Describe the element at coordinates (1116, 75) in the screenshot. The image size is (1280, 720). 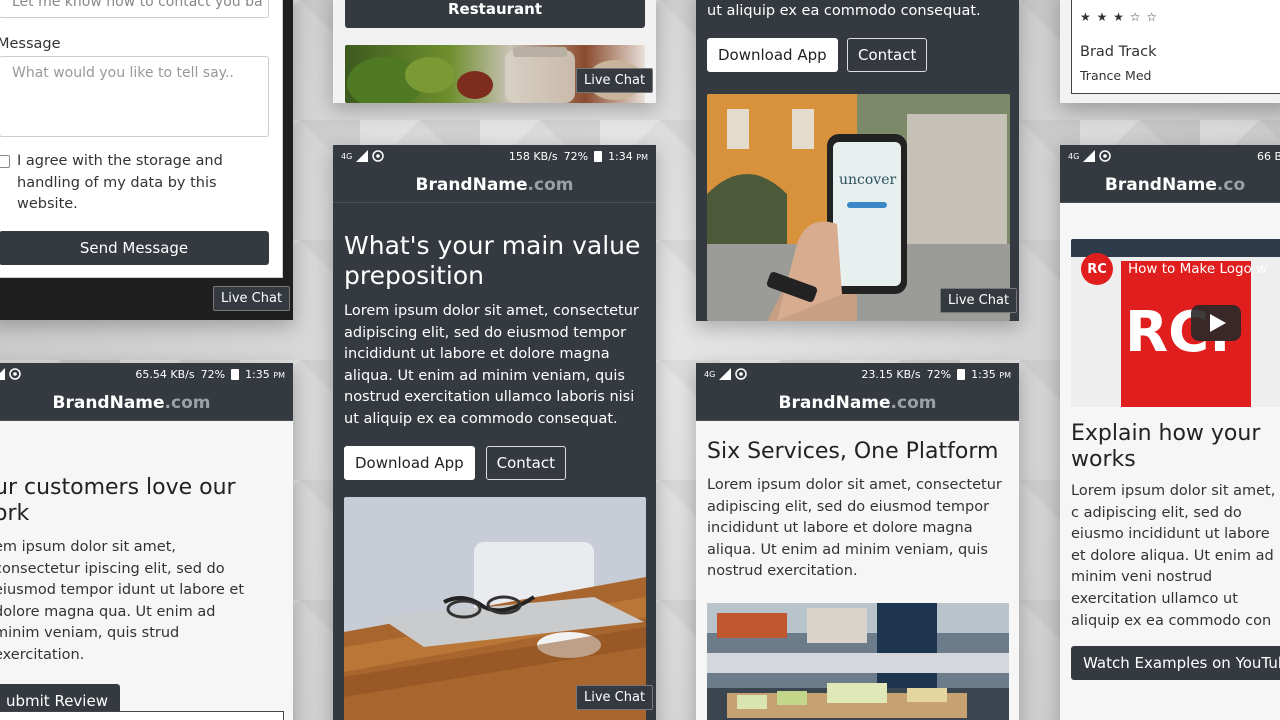
I see `reviewer-company: Trance Med` at that location.